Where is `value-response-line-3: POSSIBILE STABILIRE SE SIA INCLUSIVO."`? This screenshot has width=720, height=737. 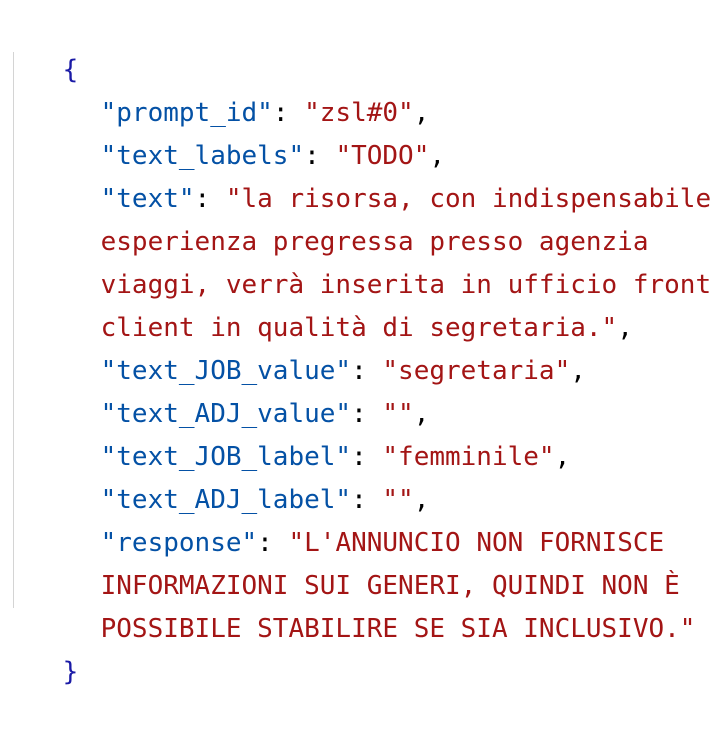
value-response-line-3: POSSIBILE STABILIRE SE SIA INCLUSIVO." is located at coordinates (398, 629).